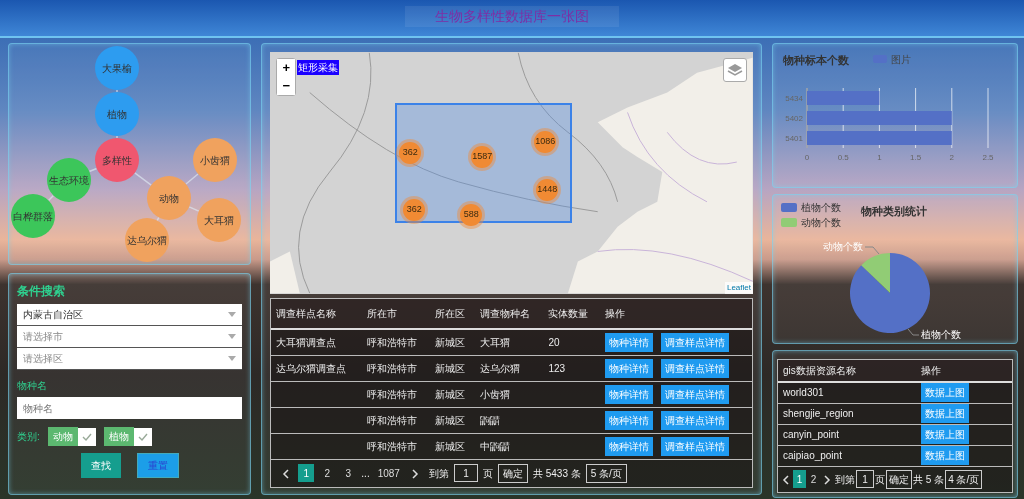  Describe the element at coordinates (847, 413) in the screenshot. I see `table-cell: shengjie_region` at that location.